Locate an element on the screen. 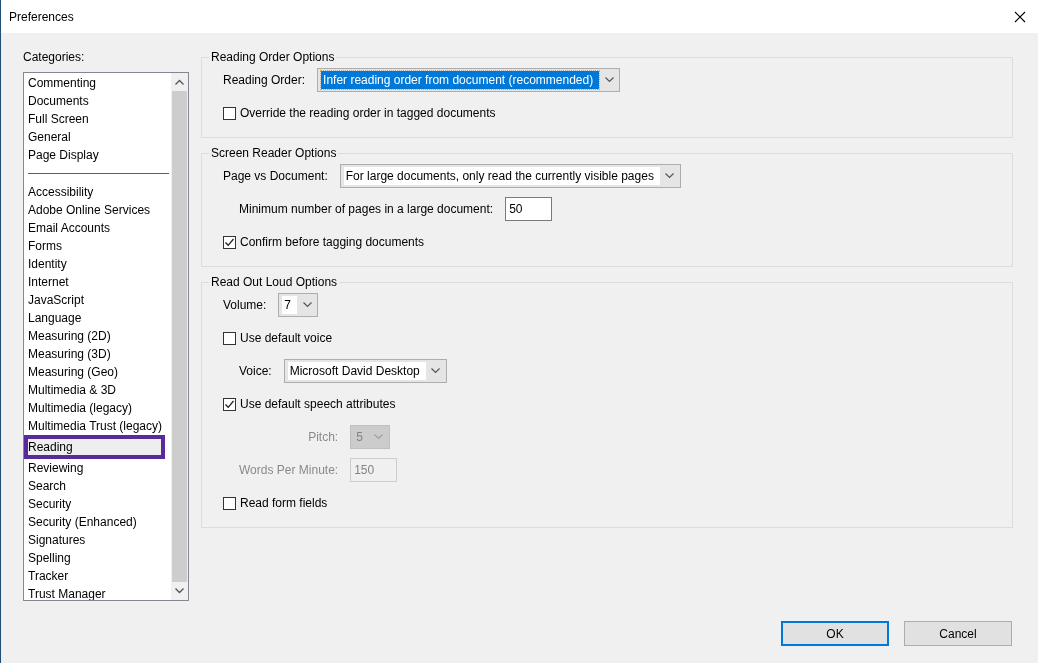  category-item: Trust Manager is located at coordinates (99, 592).